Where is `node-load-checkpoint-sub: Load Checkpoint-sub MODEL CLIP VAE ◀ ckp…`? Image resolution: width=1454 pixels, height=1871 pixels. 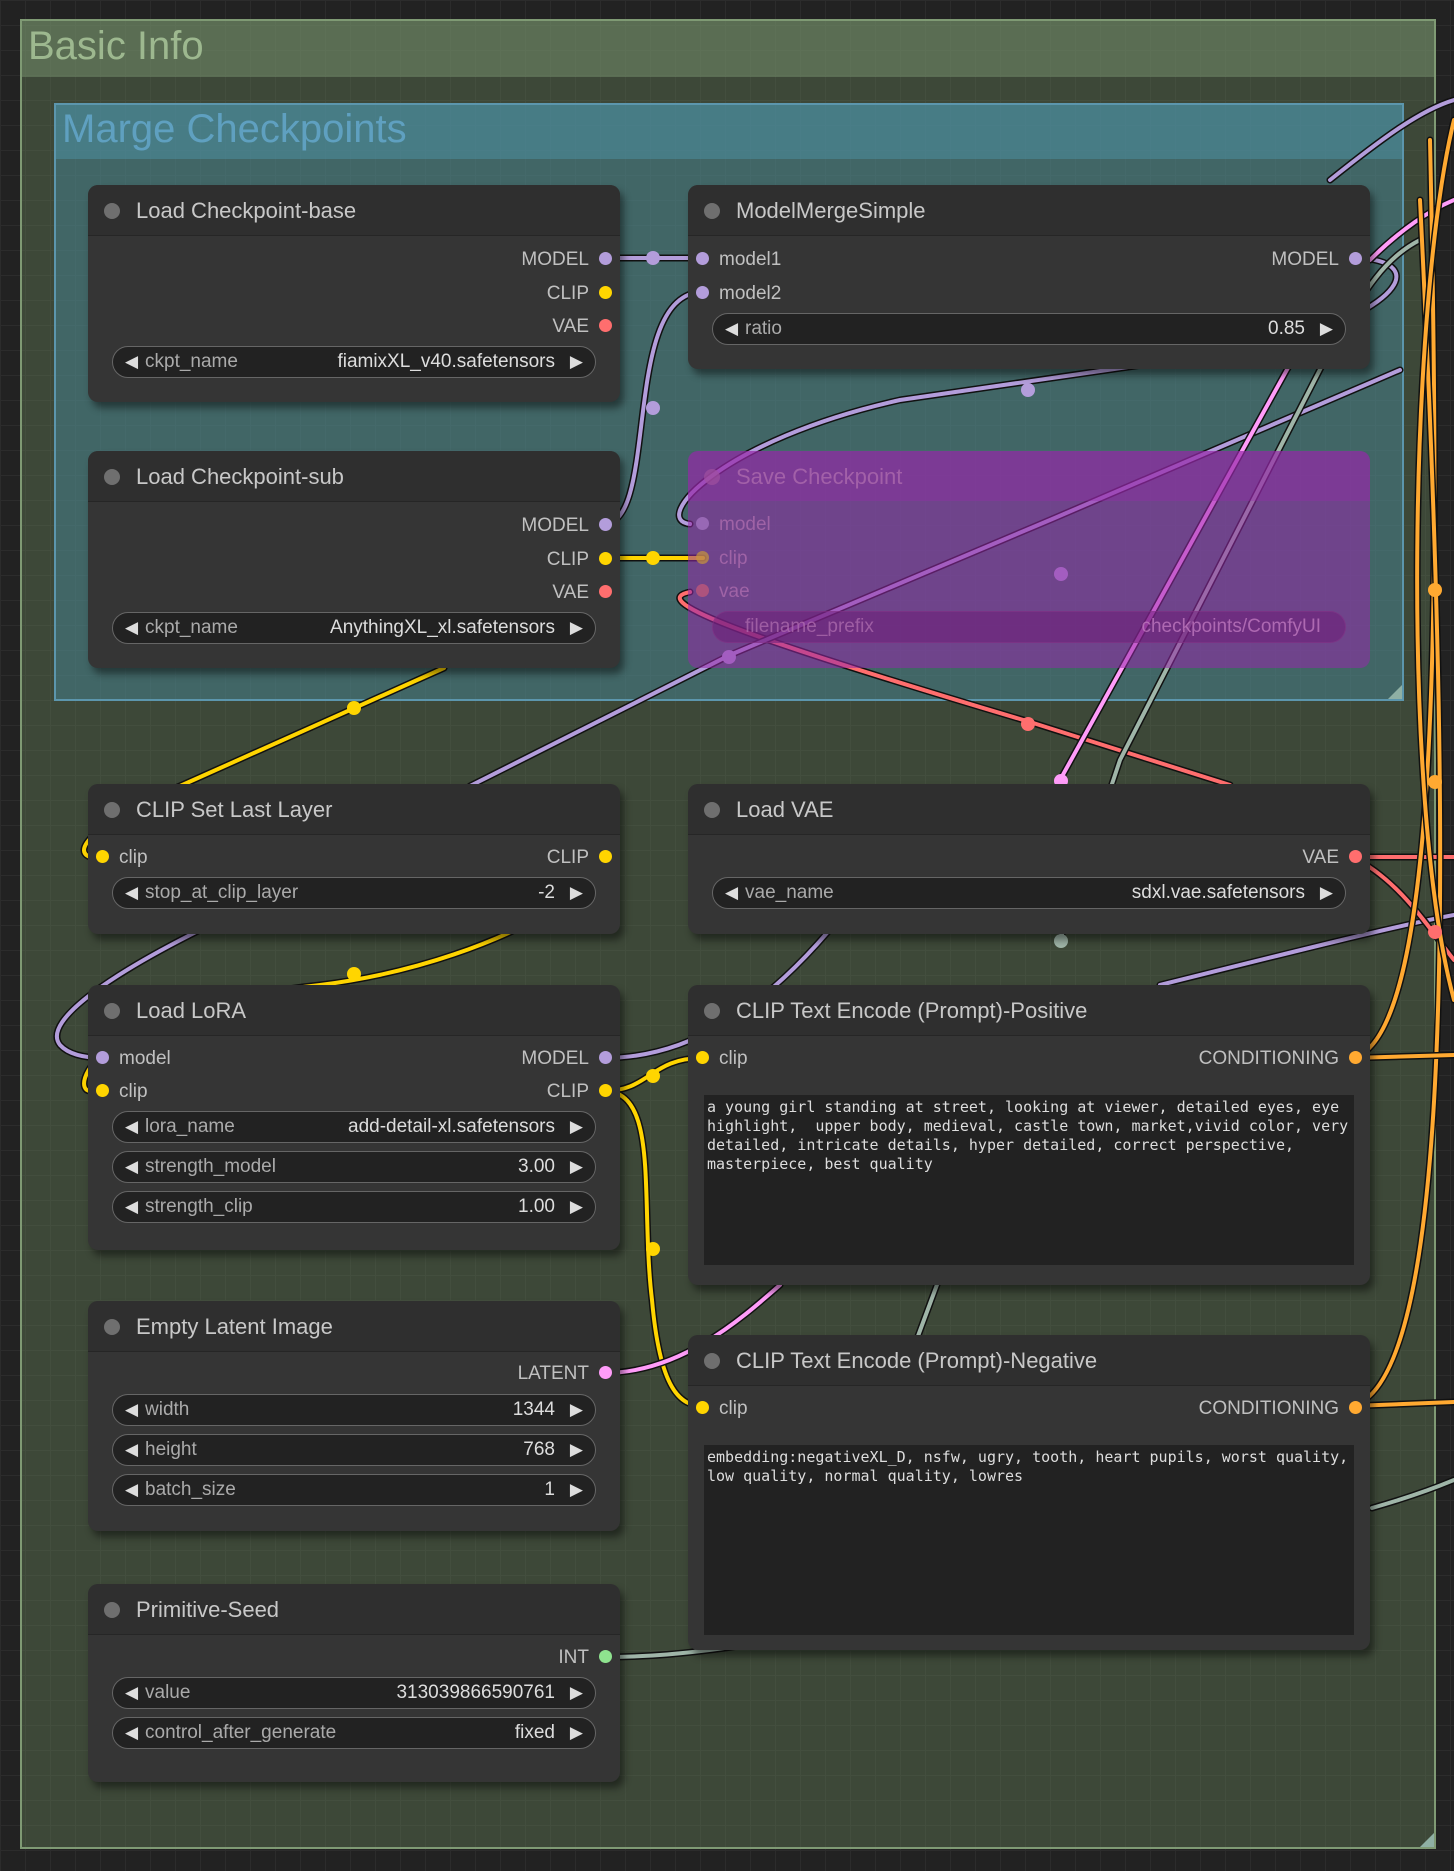 node-load-checkpoint-sub: Load Checkpoint-sub MODEL CLIP VAE ◀ ckp… is located at coordinates (354, 559).